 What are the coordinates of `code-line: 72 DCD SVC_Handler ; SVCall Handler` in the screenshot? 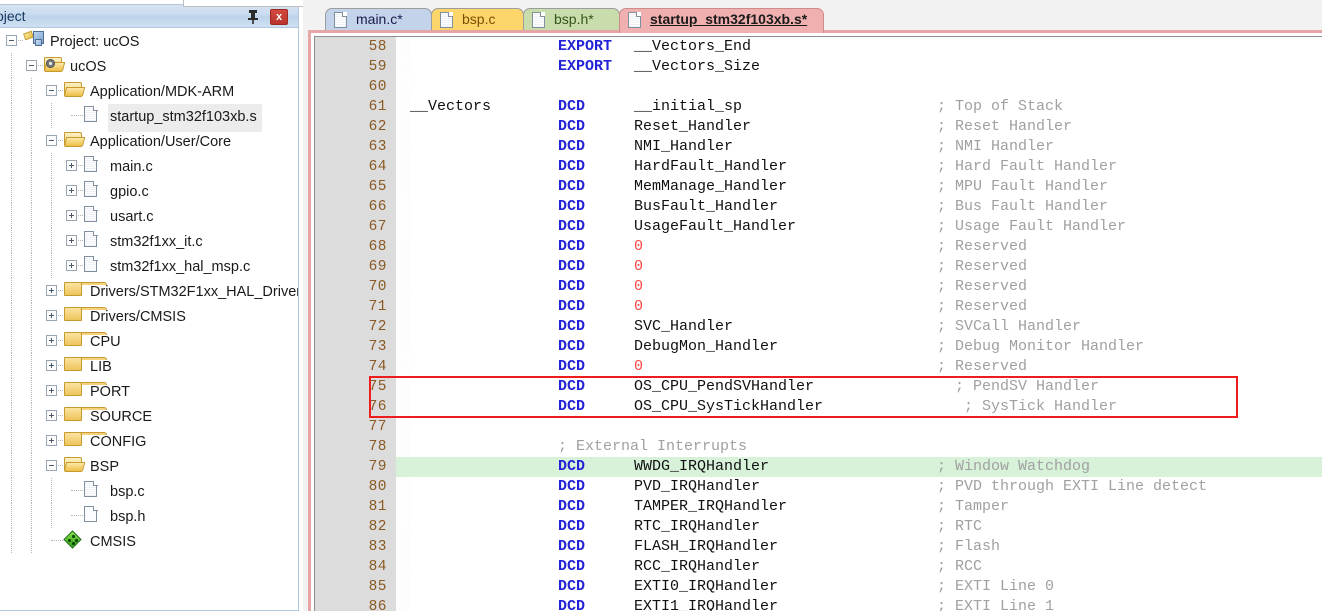 It's located at (821, 327).